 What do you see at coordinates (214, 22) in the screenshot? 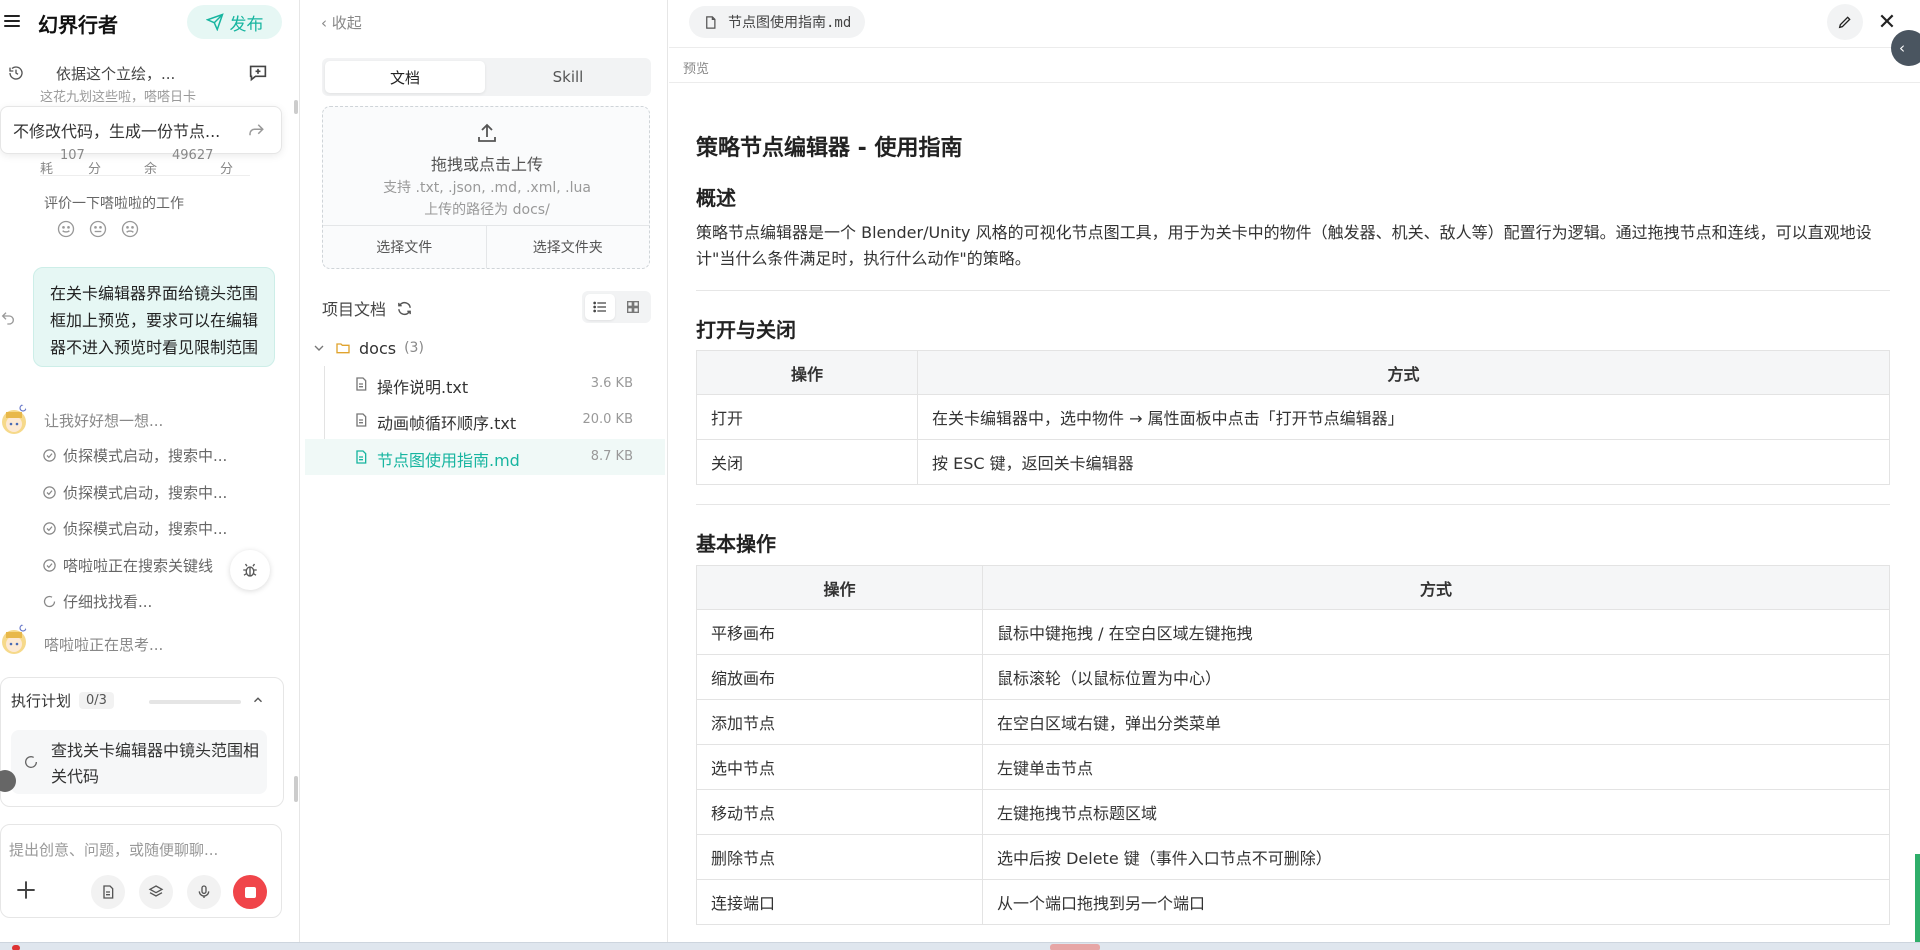
I see `send-icon` at bounding box center [214, 22].